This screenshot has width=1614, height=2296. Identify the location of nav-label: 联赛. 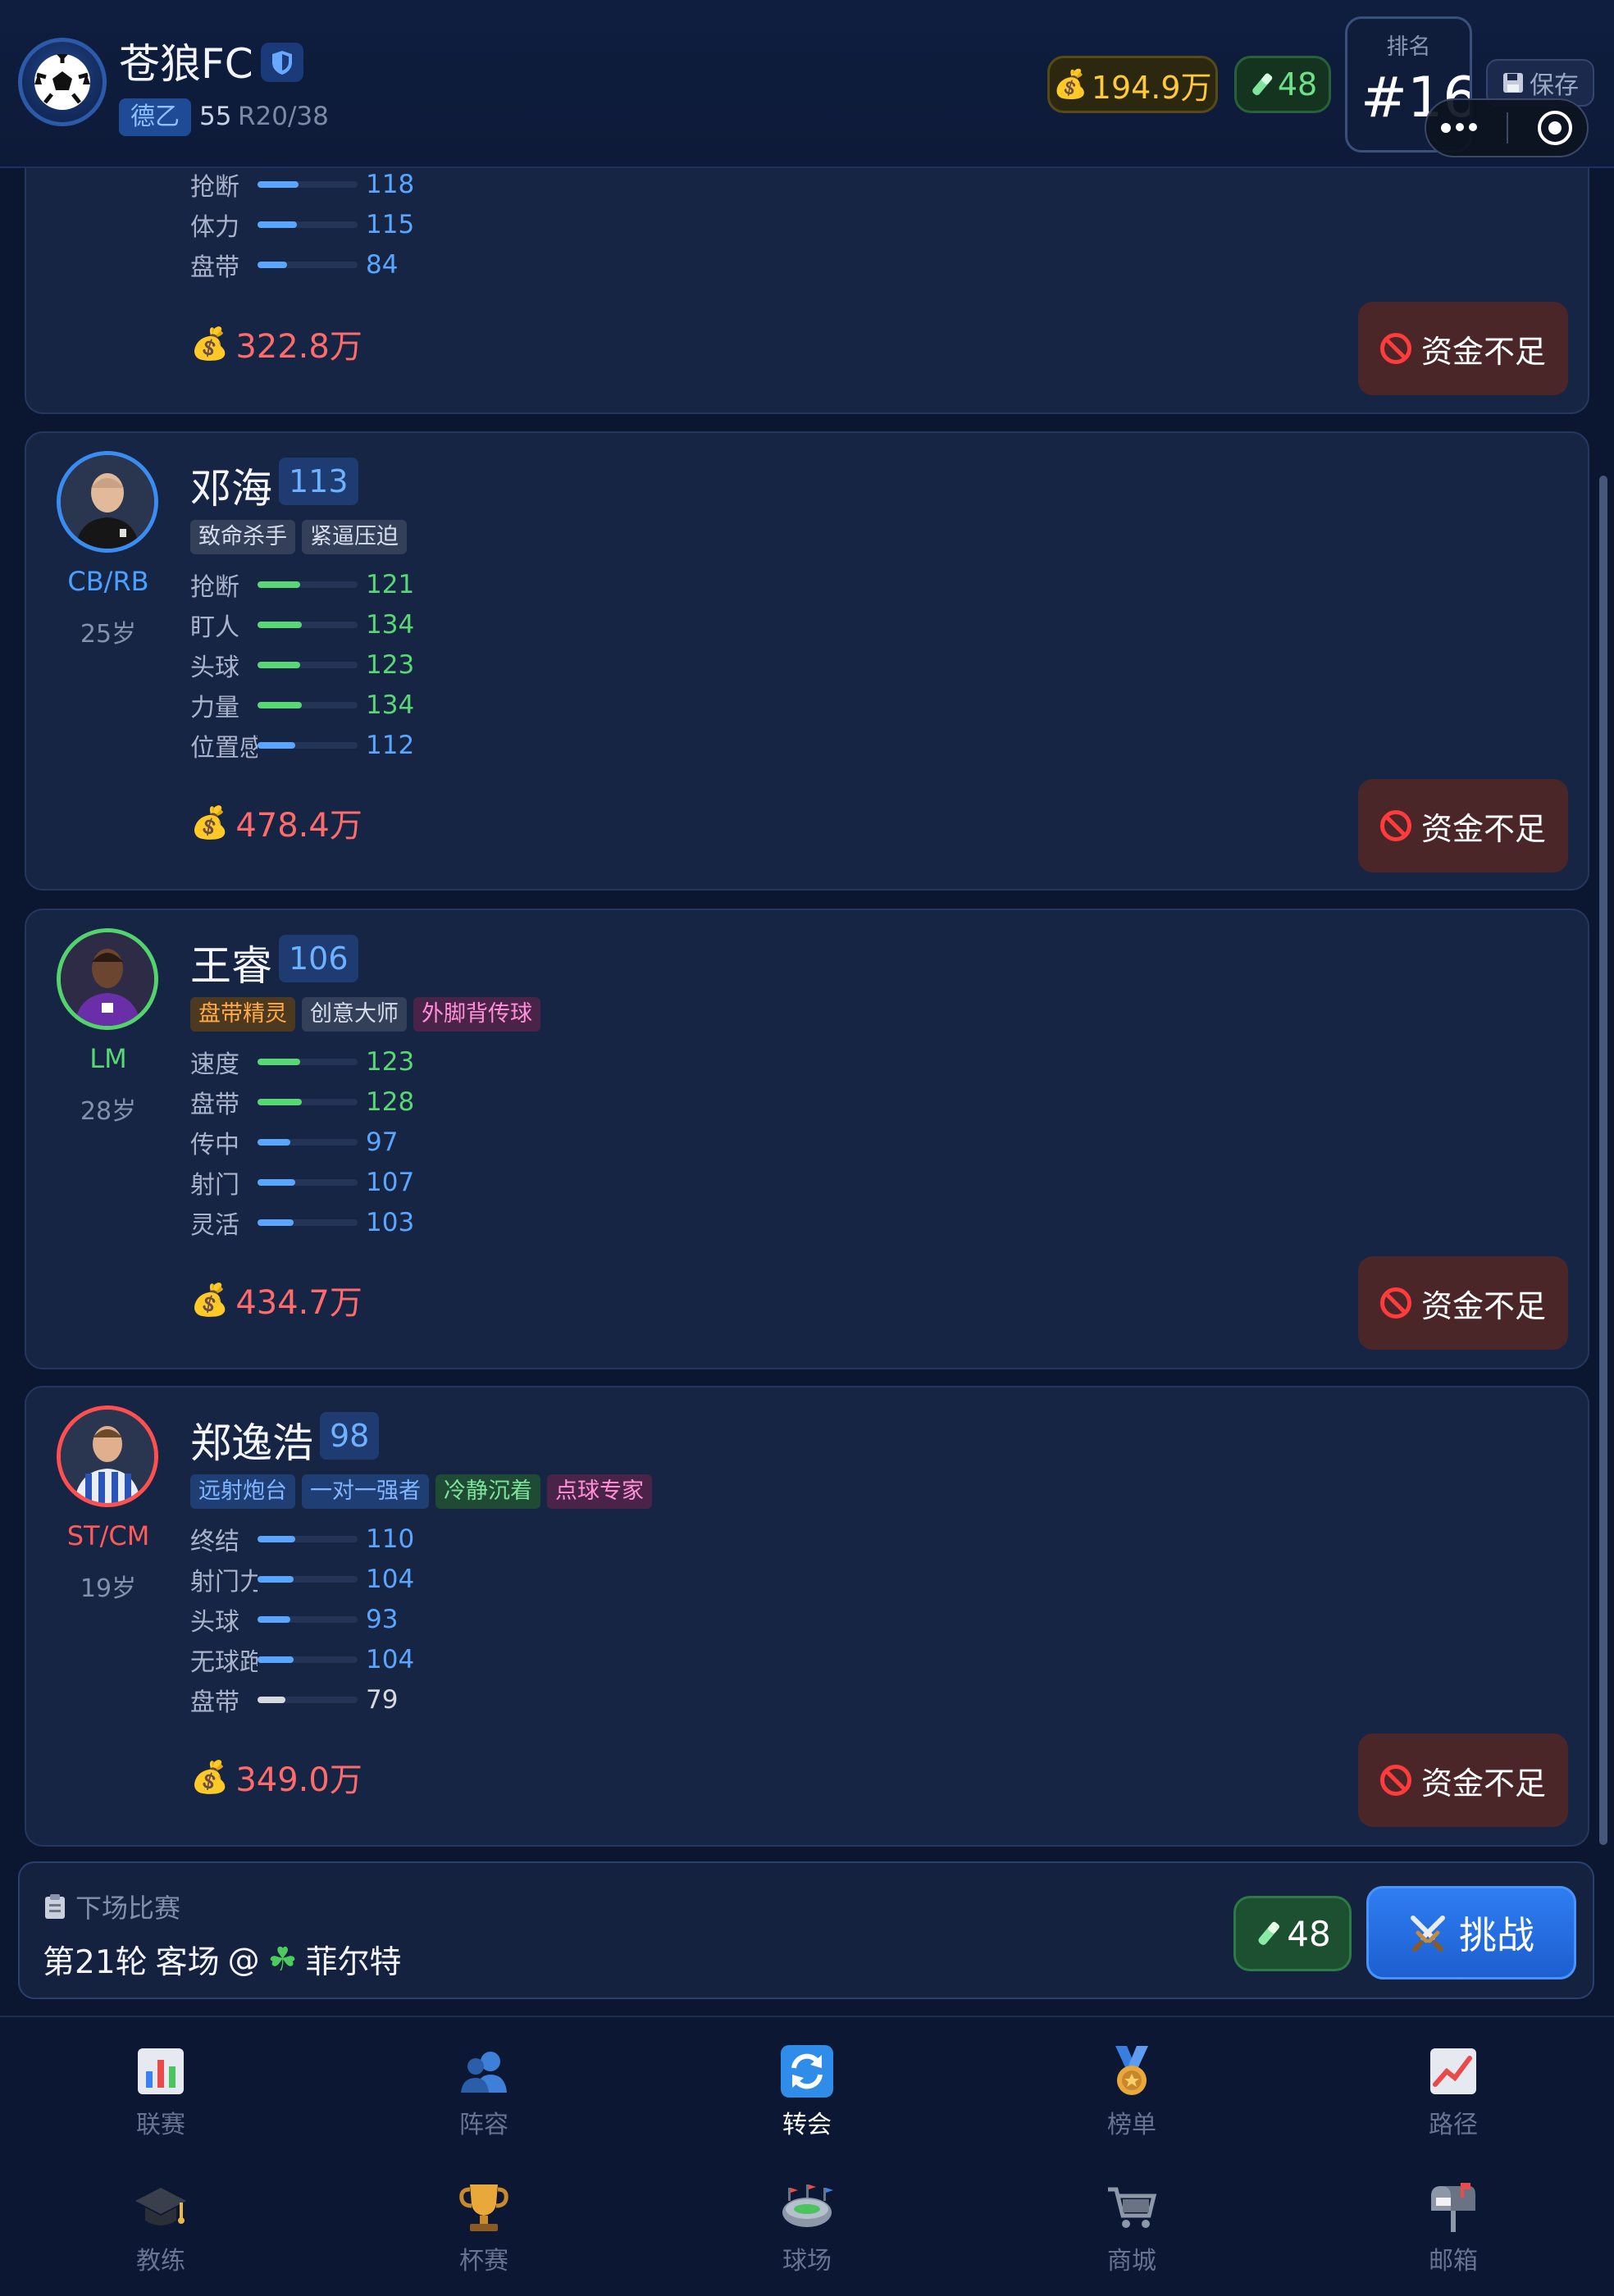
(160, 2125).